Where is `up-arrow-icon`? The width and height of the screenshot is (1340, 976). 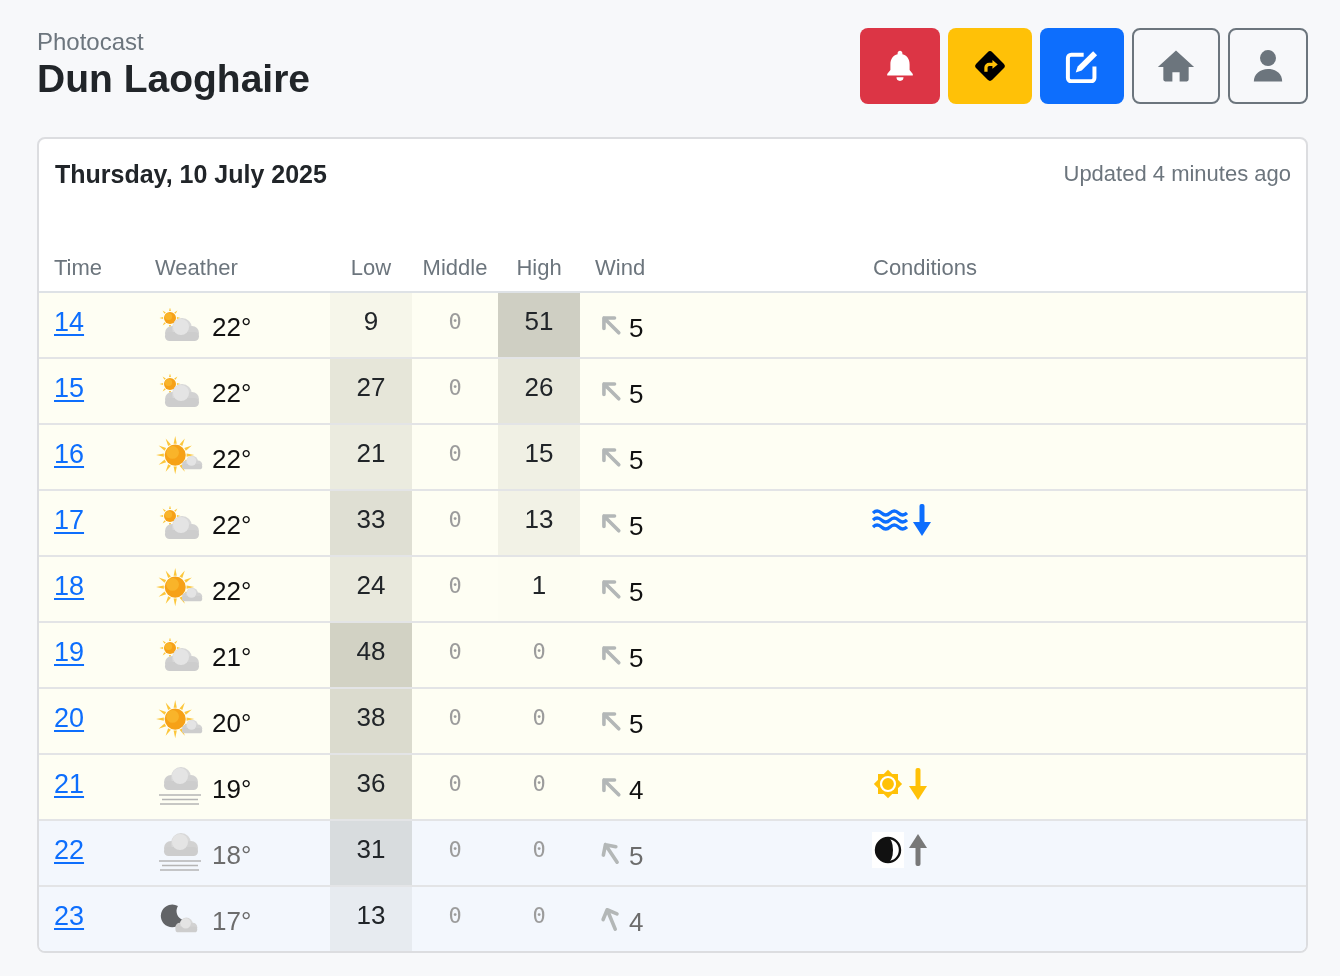
up-arrow-icon is located at coordinates (918, 850).